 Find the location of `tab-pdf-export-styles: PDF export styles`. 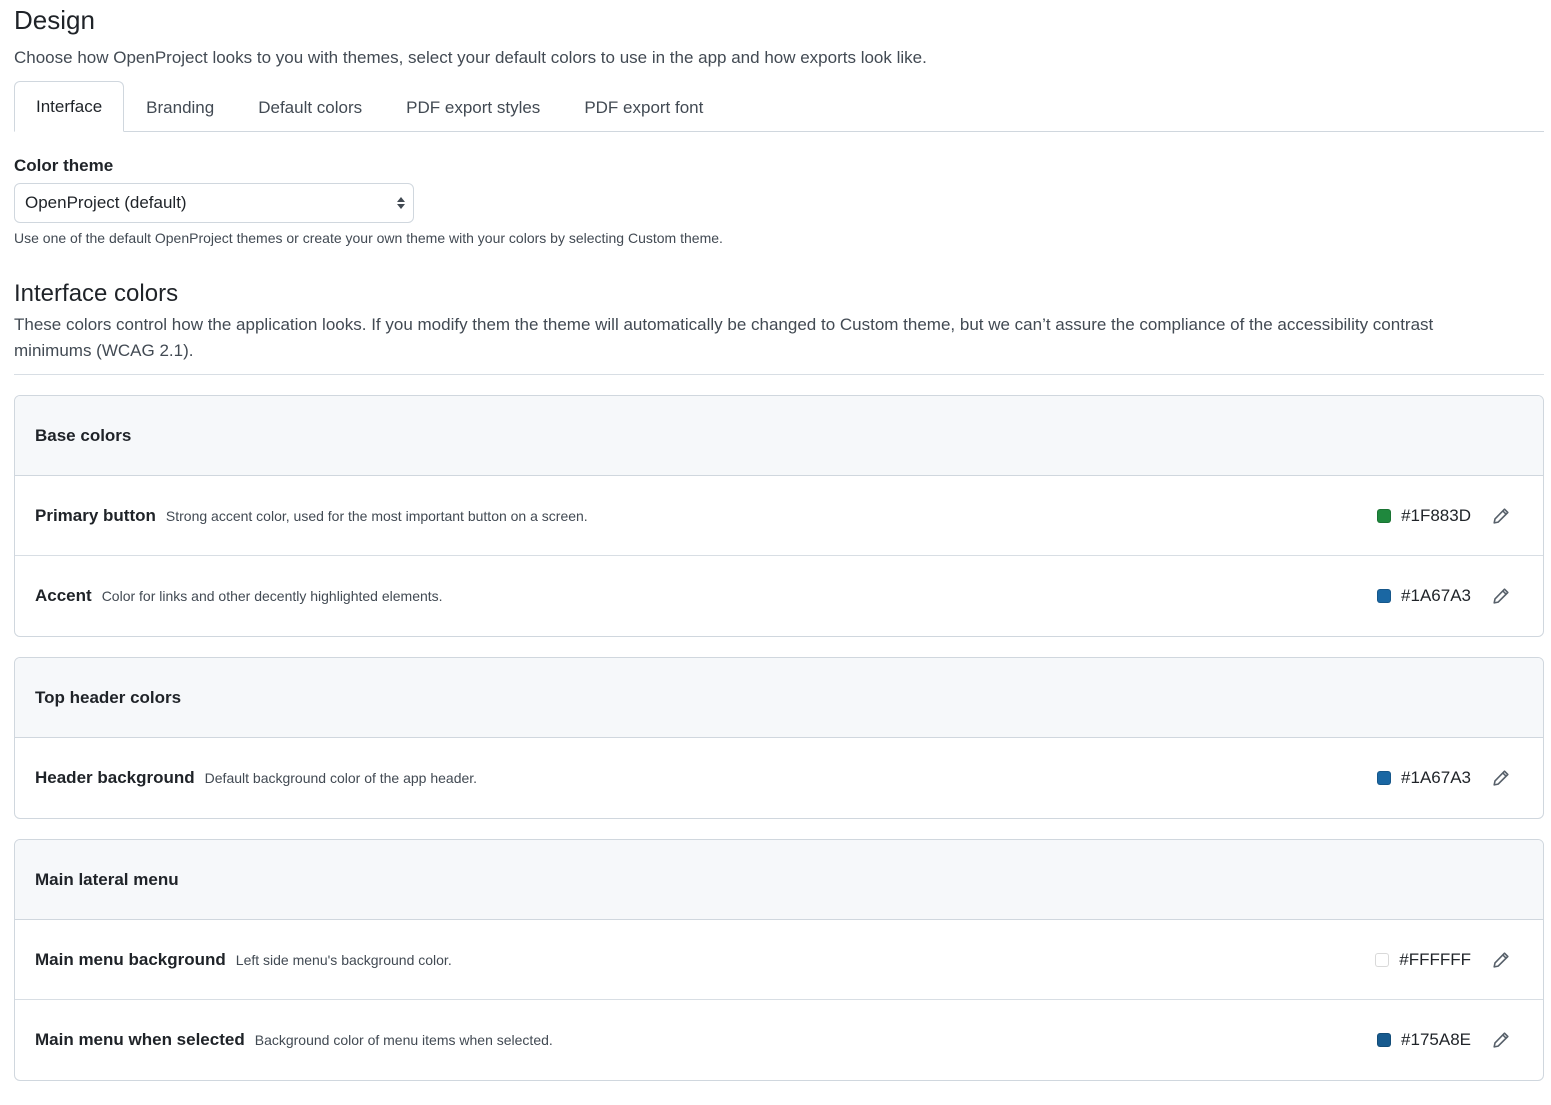

tab-pdf-export-styles: PDF export styles is located at coordinates (473, 107).